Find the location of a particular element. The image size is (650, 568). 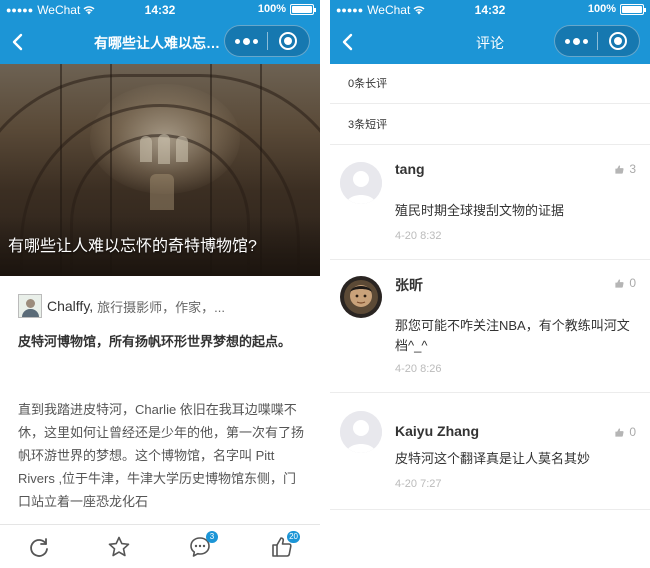

comment-text: 那您可能不咋关注NBA，有个教练叫河文档^_^ is located at coordinates (512, 335).